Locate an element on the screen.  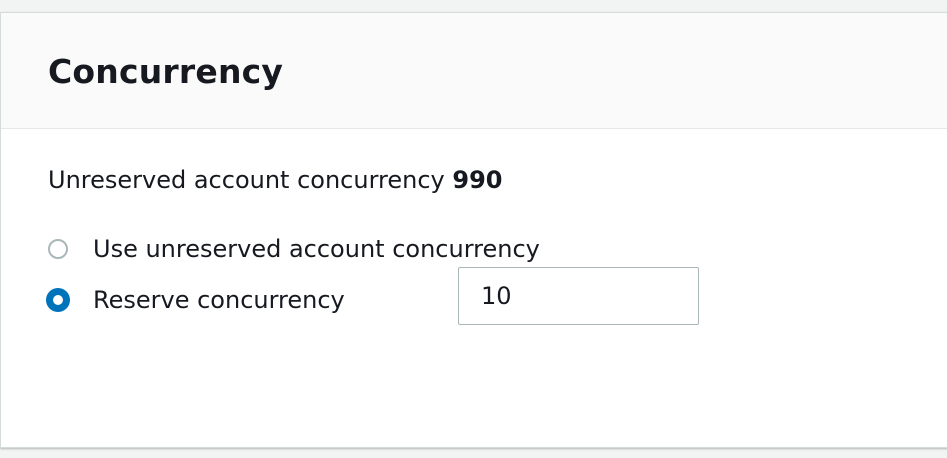
radio-checked-icon is located at coordinates (58, 300).